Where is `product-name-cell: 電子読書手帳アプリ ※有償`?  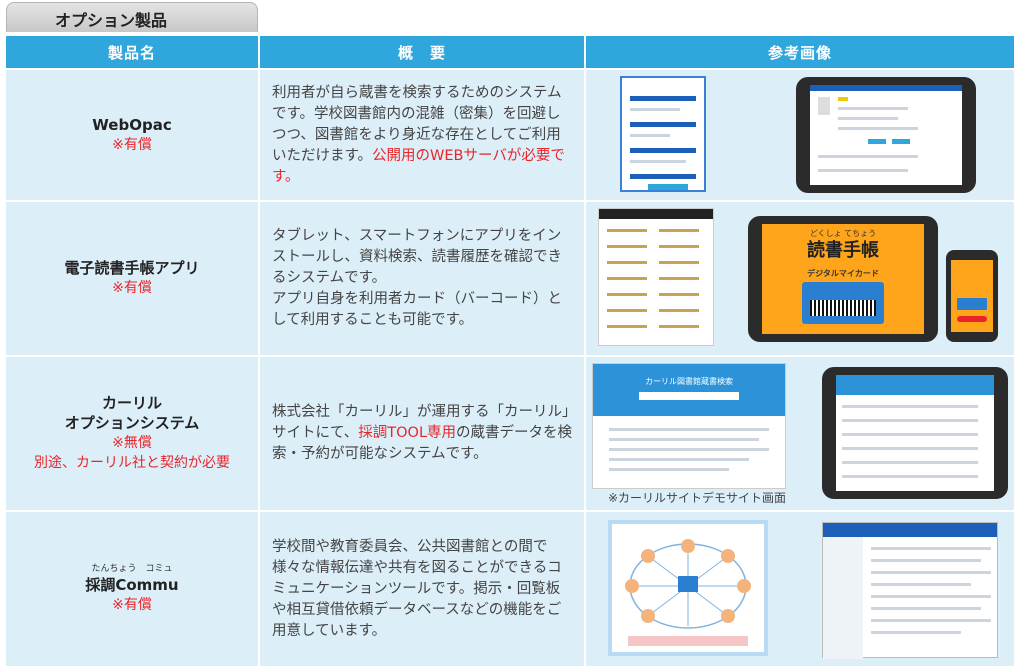
product-name-cell: 電子読書手帳アプリ ※有償 is located at coordinates (132, 278).